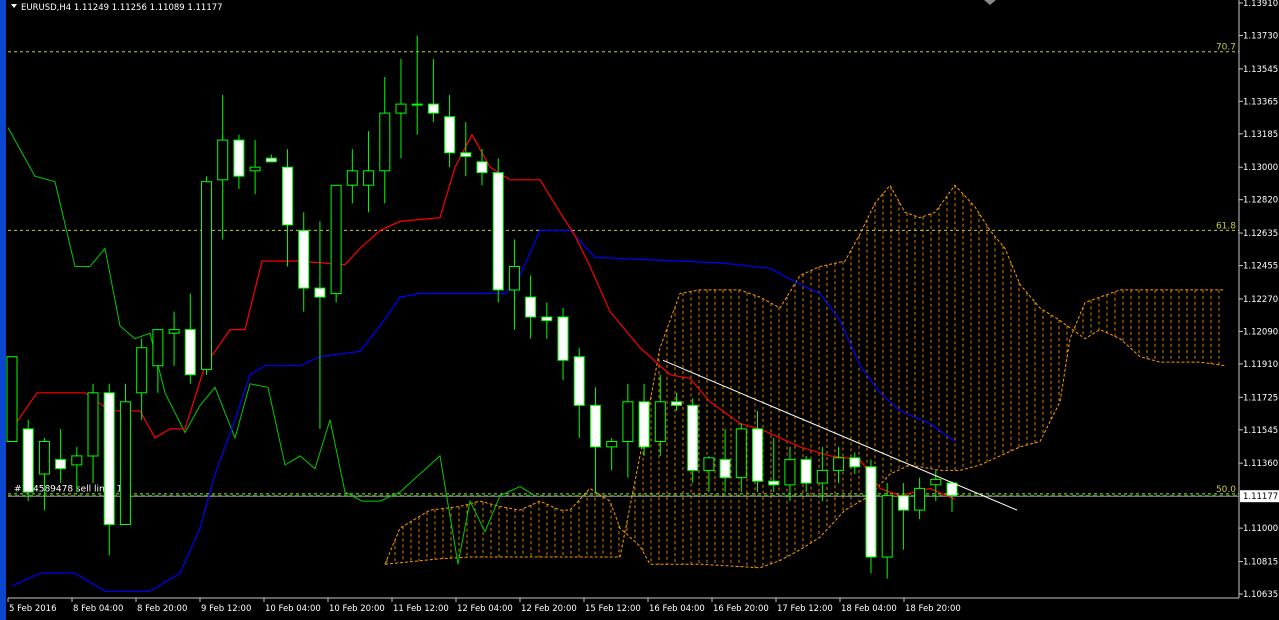  Describe the element at coordinates (549, 609) in the screenshot. I see `time-tick-label: 12 Feb 20:00` at that location.